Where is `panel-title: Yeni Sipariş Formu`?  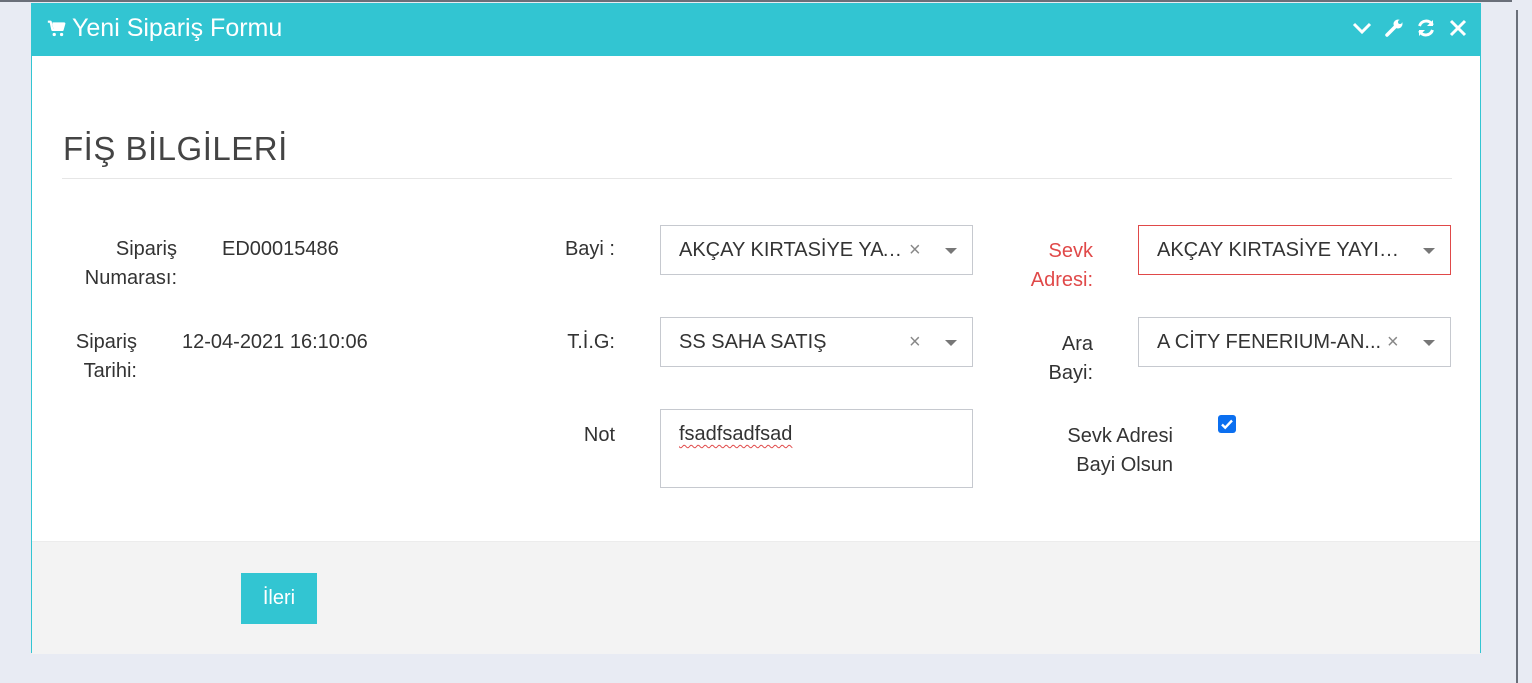
panel-title: Yeni Sipariş Formu is located at coordinates (177, 28).